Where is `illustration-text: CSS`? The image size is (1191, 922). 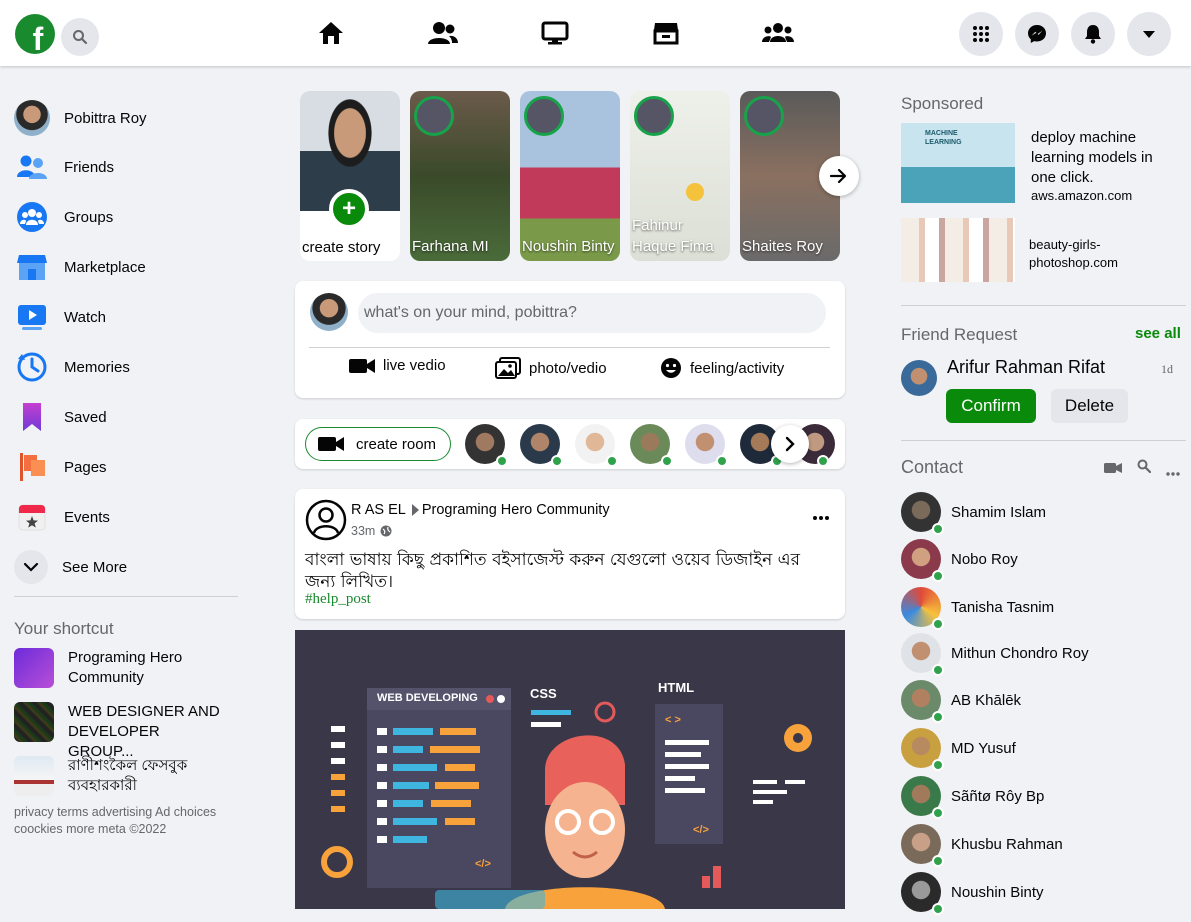 illustration-text: CSS is located at coordinates (543, 693).